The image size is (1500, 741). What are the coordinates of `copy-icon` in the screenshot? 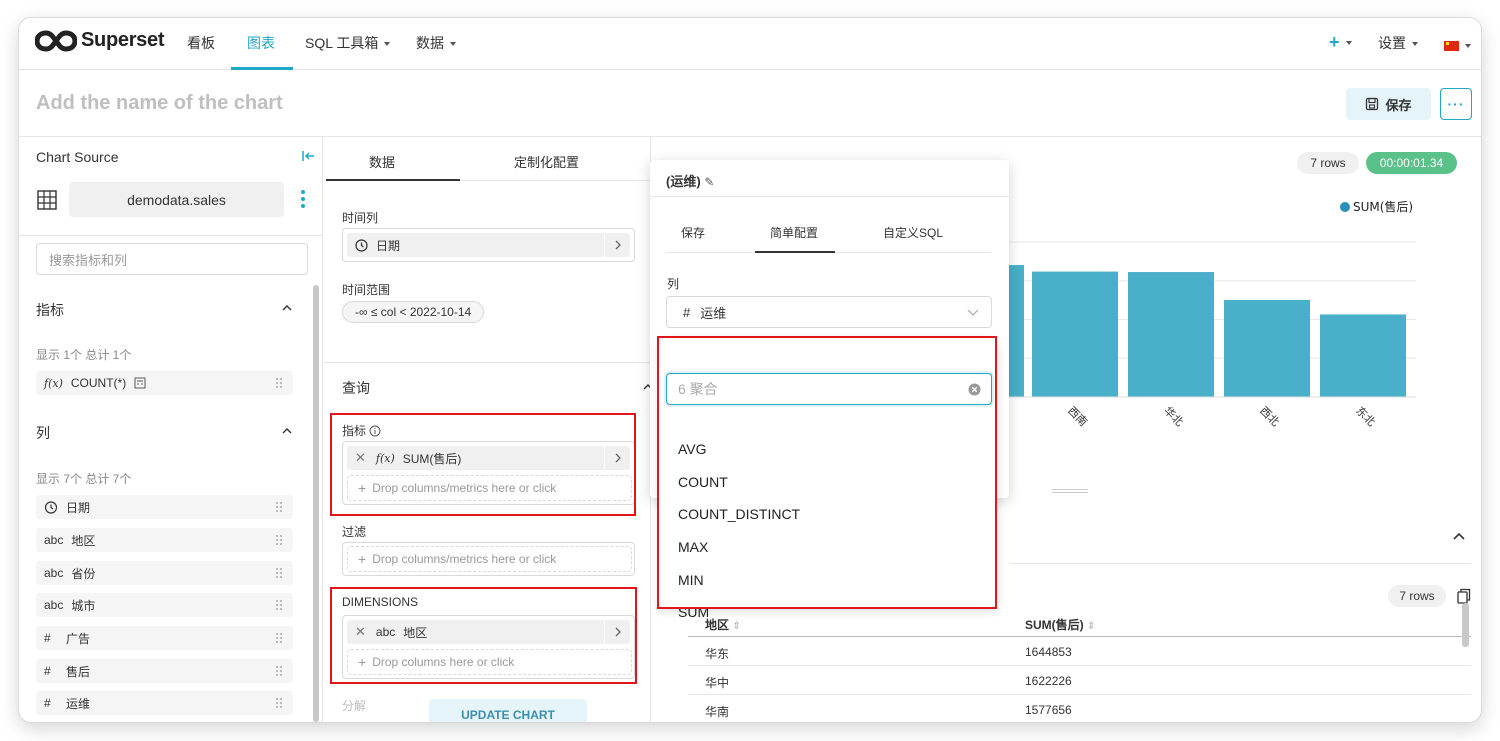 It's located at (1464, 596).